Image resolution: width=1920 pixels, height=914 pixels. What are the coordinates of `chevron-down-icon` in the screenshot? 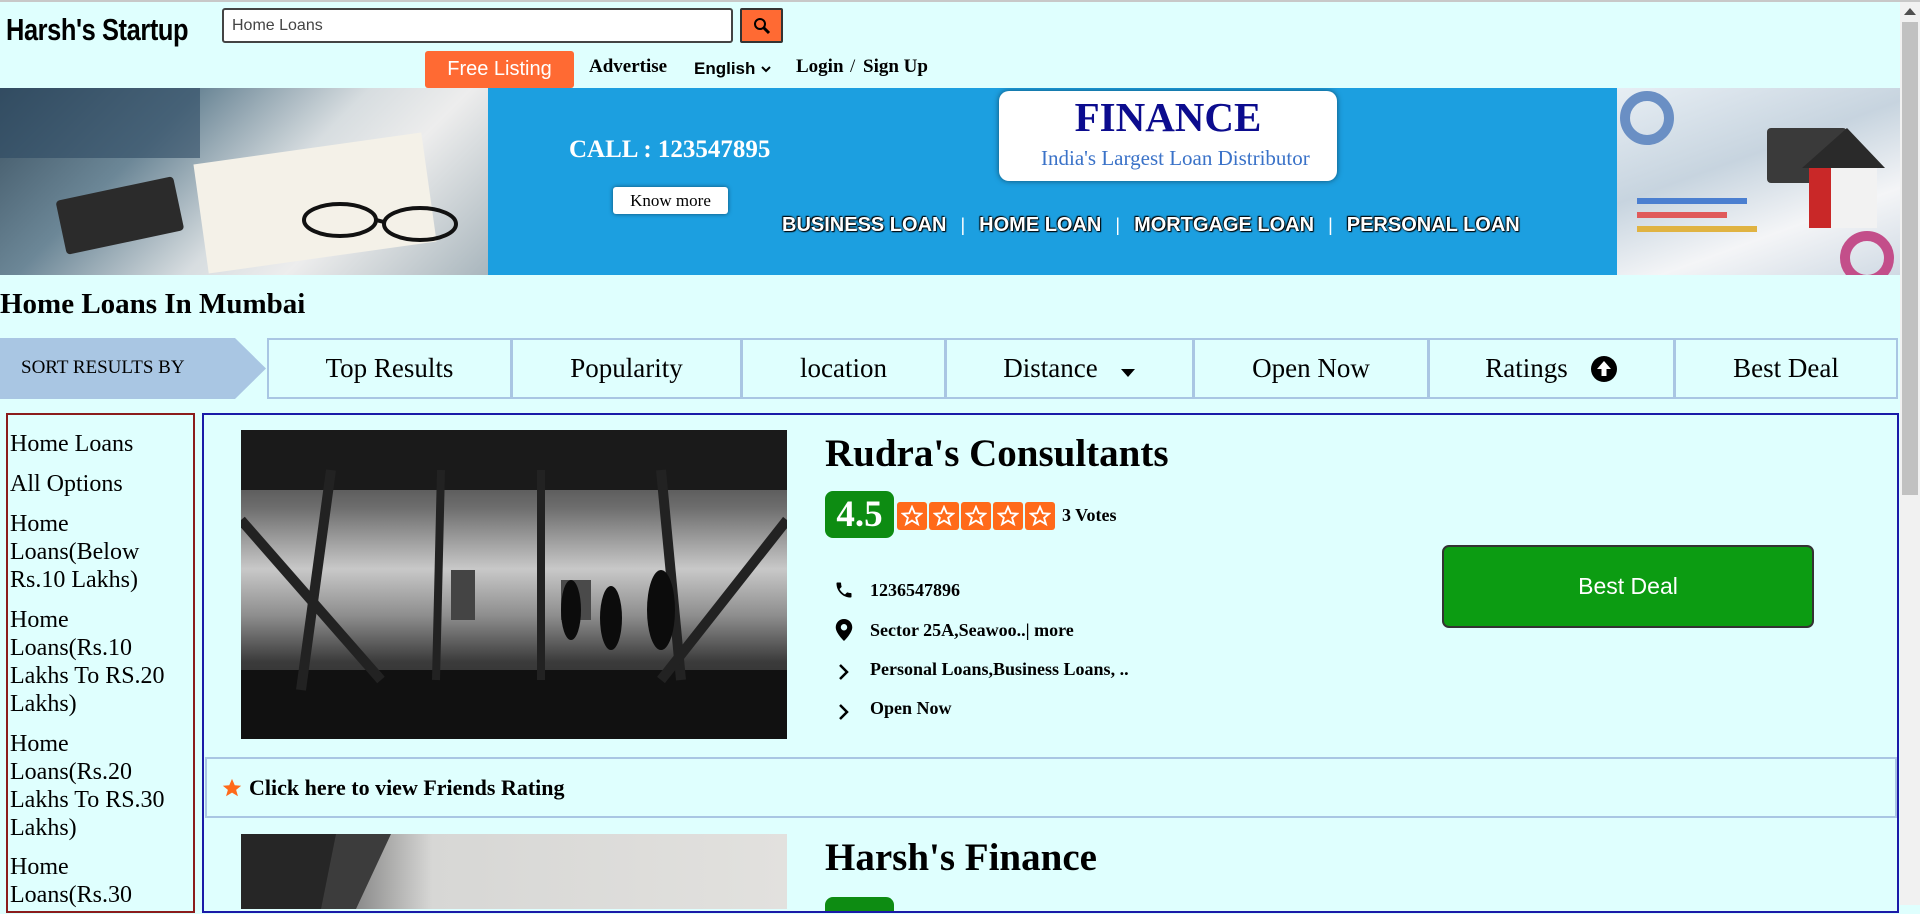 It's located at (766, 69).